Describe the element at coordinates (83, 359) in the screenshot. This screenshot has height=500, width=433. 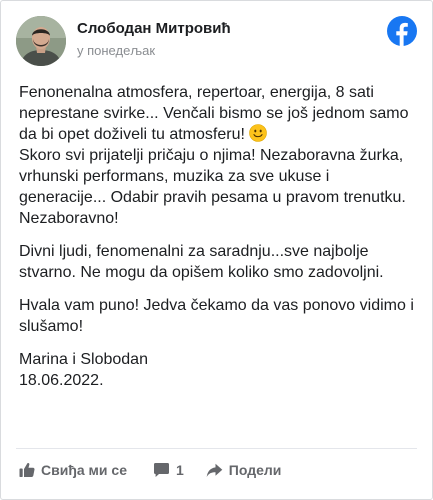
I see `signature-names: Marina i Slobodan` at that location.